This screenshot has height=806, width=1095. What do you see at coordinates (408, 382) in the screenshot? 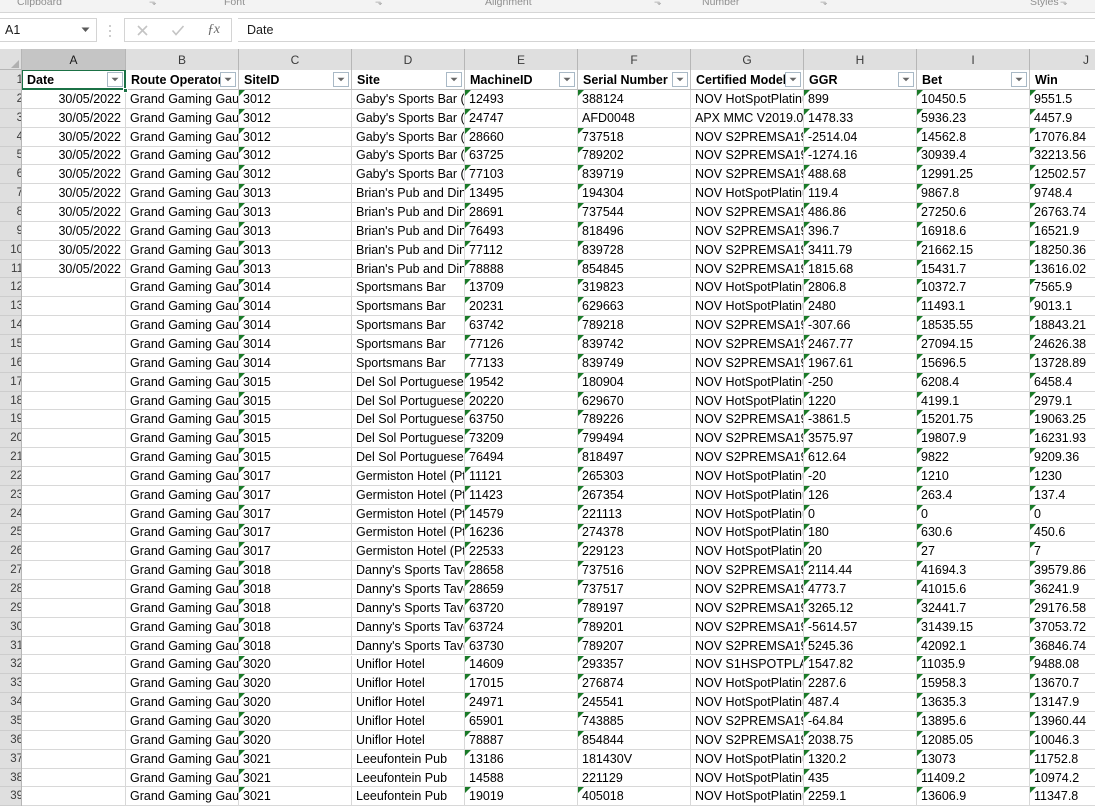
I see `cell-D17: Del Sol Portuguese Rest` at bounding box center [408, 382].